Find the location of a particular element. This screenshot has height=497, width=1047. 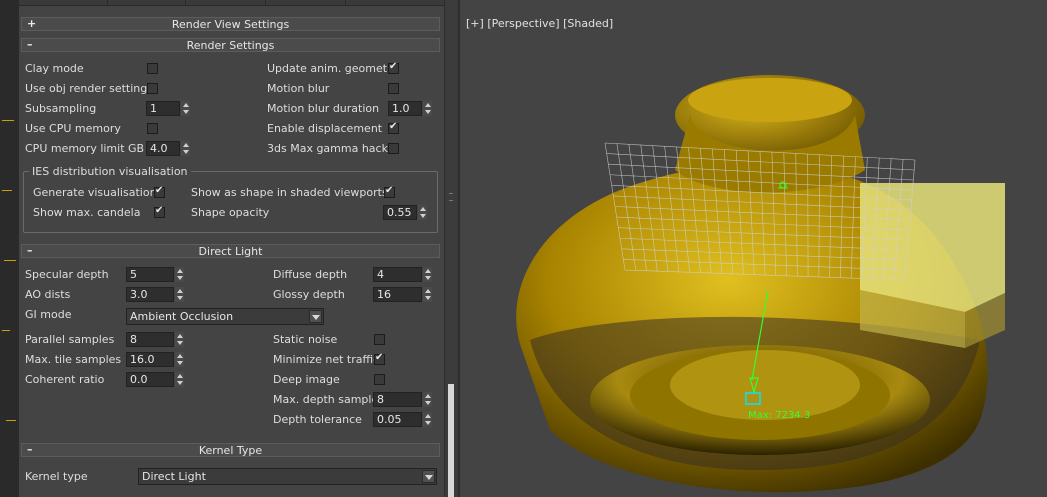

max-depth-samples-spinner: 8 is located at coordinates (403, 399).